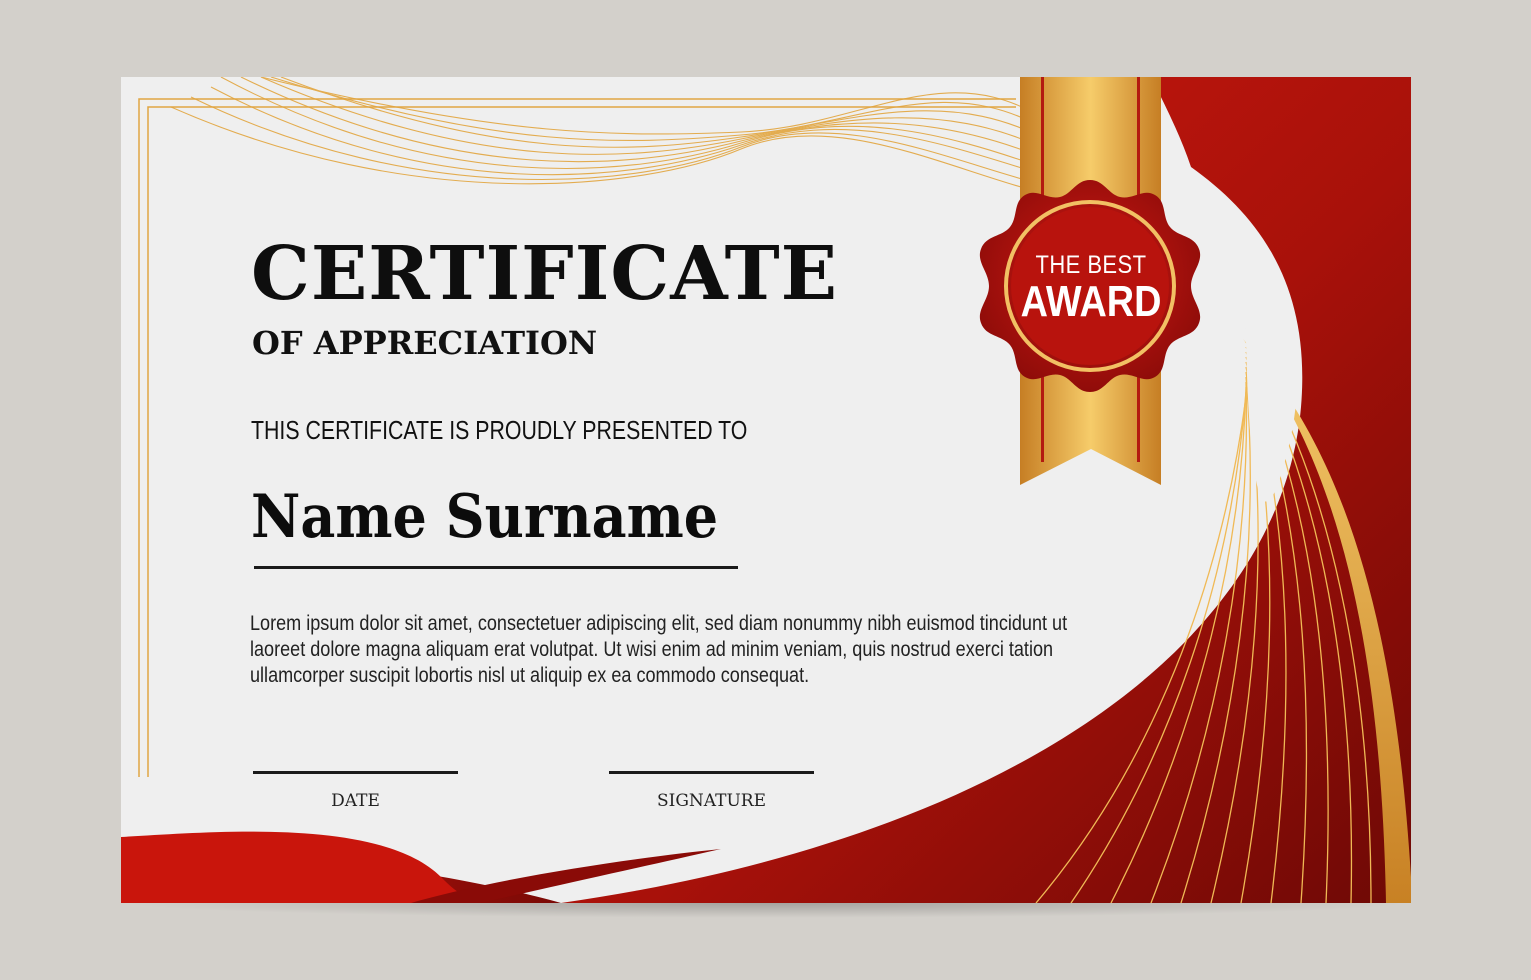 The width and height of the screenshot is (1531, 980). I want to click on seal-line-1: THE BEST, so click(1091, 265).